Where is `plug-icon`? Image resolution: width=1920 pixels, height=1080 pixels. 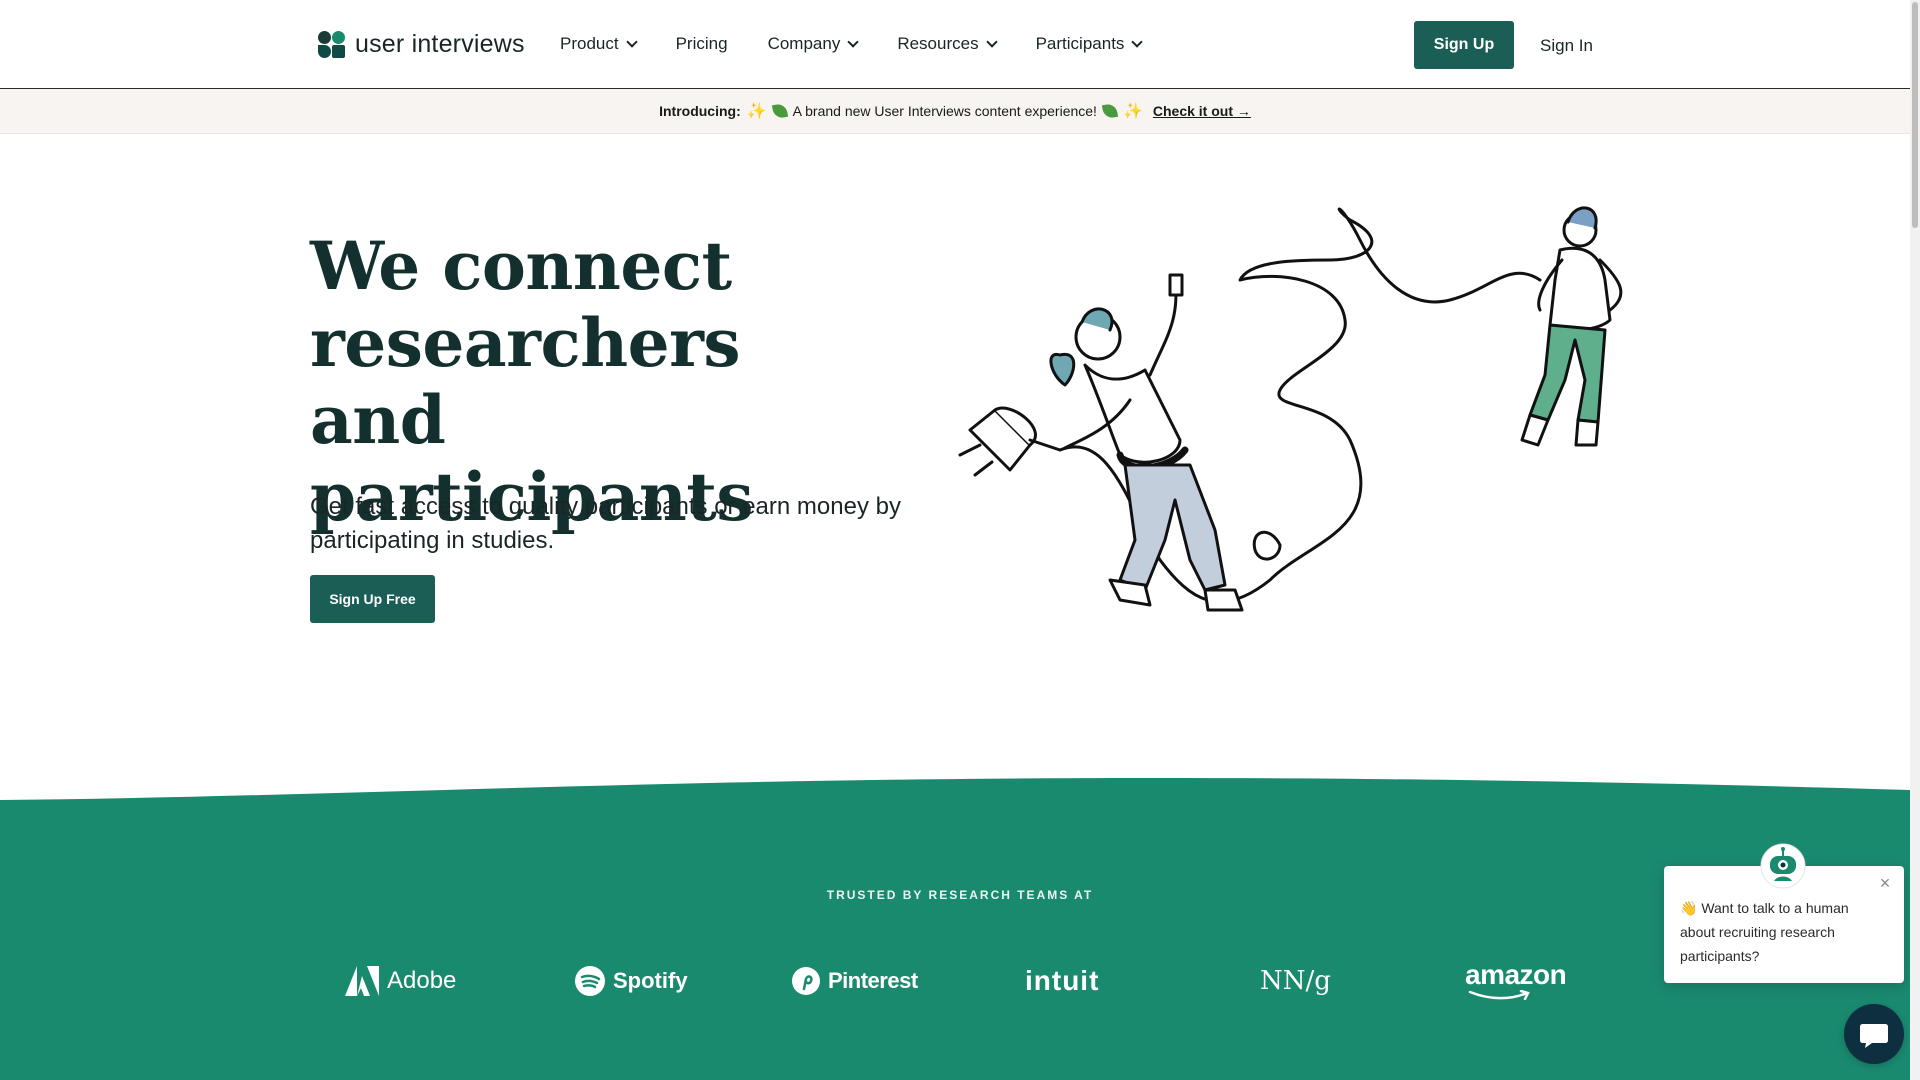
plug-icon is located at coordinates (1010, 441).